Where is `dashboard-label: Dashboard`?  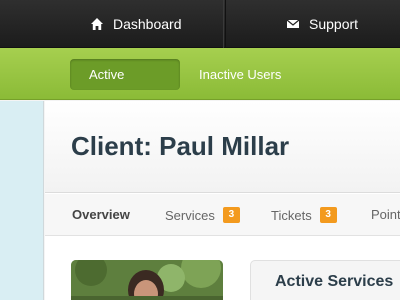
dashboard-label: Dashboard is located at coordinates (147, 24).